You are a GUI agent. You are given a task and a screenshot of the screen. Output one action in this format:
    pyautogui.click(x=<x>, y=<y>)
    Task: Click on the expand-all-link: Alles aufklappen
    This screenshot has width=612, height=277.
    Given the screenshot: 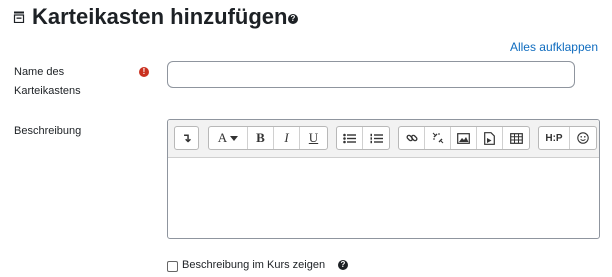 What is the action you would take?
    pyautogui.click(x=554, y=47)
    